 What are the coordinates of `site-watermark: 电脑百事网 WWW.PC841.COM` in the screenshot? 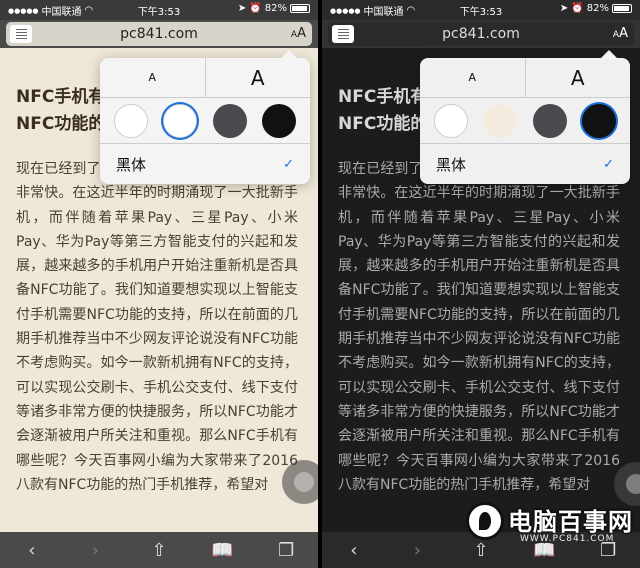 It's located at (551, 526).